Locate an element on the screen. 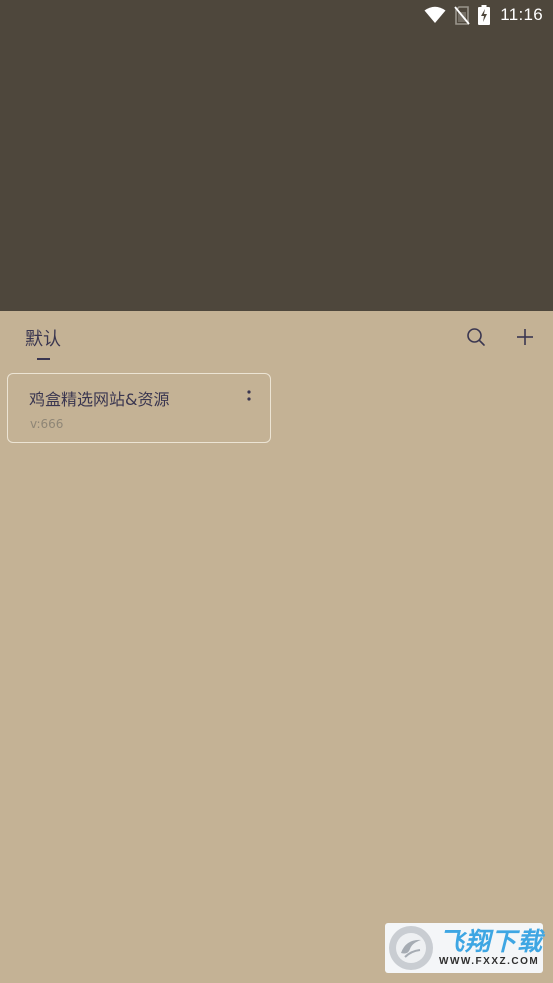  item-menu-button is located at coordinates (249, 397).